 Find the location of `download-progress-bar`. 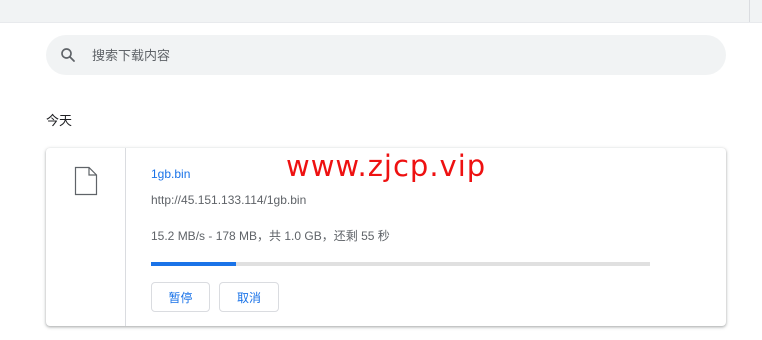

download-progress-bar is located at coordinates (400, 264).